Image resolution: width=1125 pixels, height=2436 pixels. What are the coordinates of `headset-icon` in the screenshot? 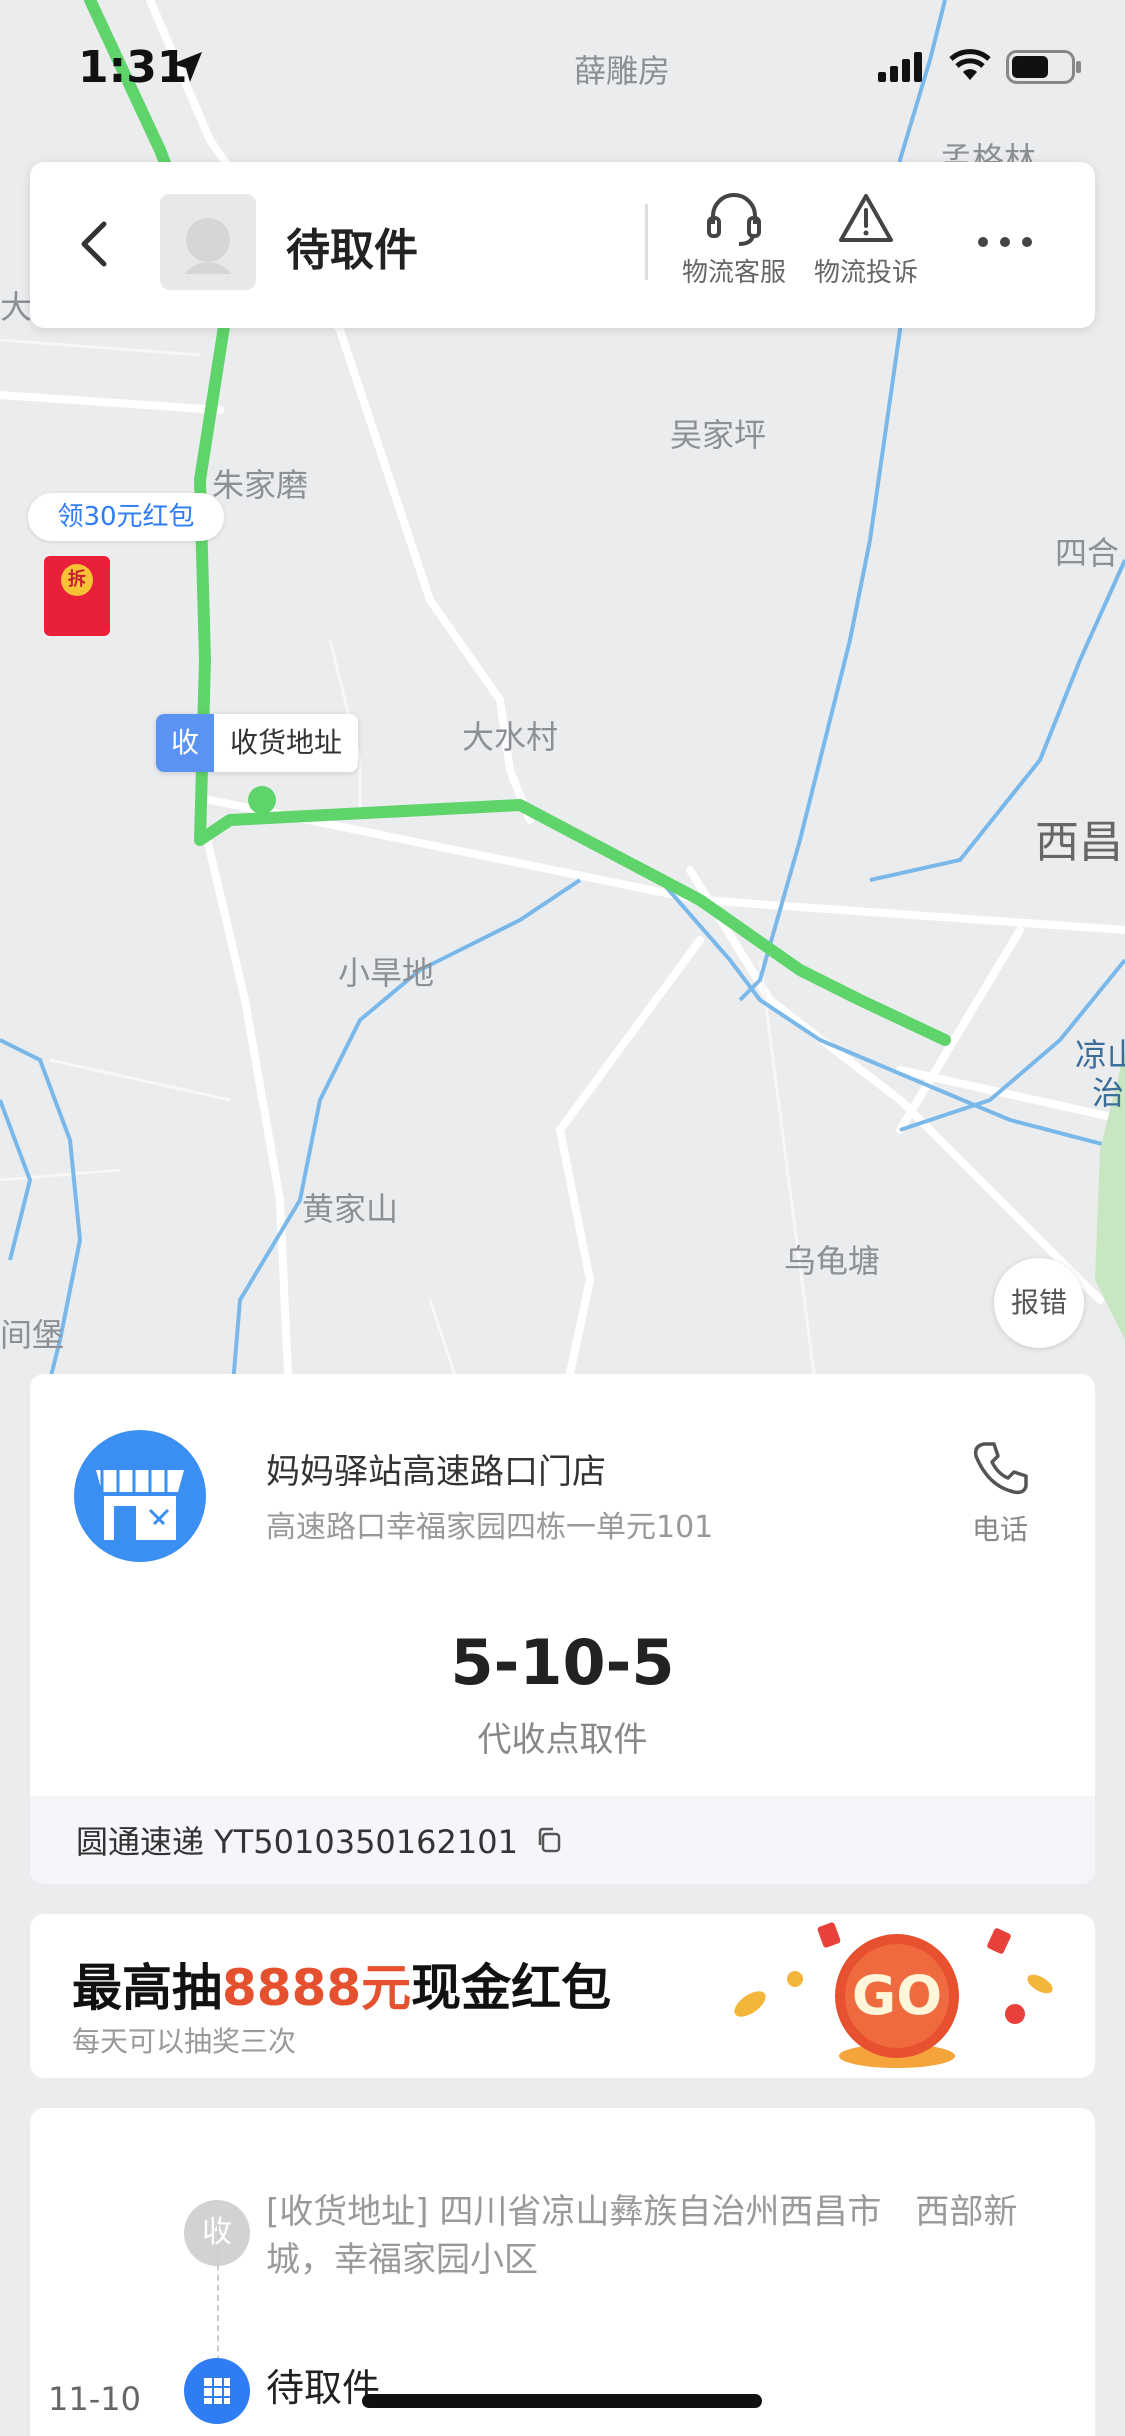 It's located at (734, 219).